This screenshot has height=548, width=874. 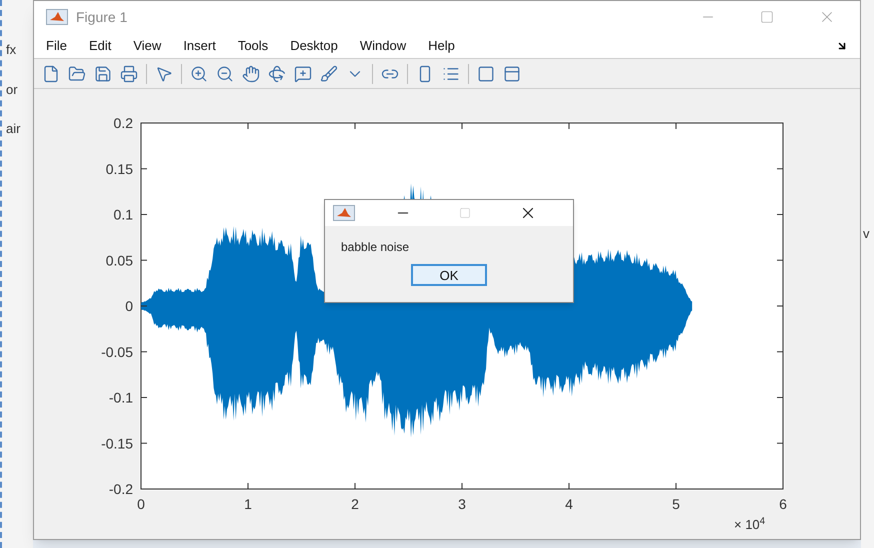 I want to click on background-text: air, so click(x=13, y=129).